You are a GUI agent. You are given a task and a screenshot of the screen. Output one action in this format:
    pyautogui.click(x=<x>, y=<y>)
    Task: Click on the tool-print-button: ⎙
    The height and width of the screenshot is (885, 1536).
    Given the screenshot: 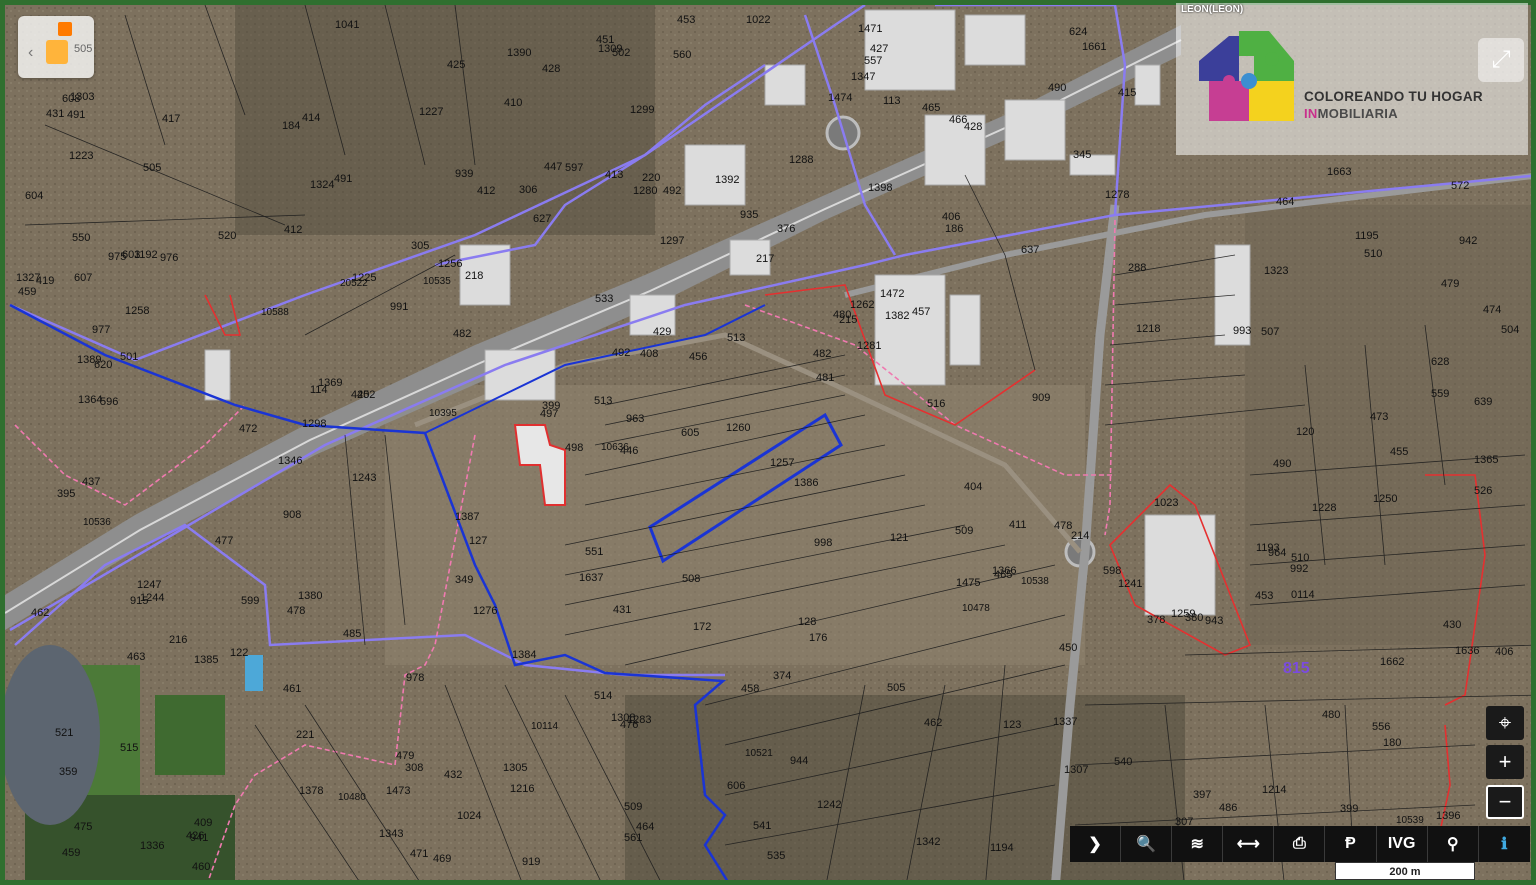 What is the action you would take?
    pyautogui.click(x=1300, y=844)
    